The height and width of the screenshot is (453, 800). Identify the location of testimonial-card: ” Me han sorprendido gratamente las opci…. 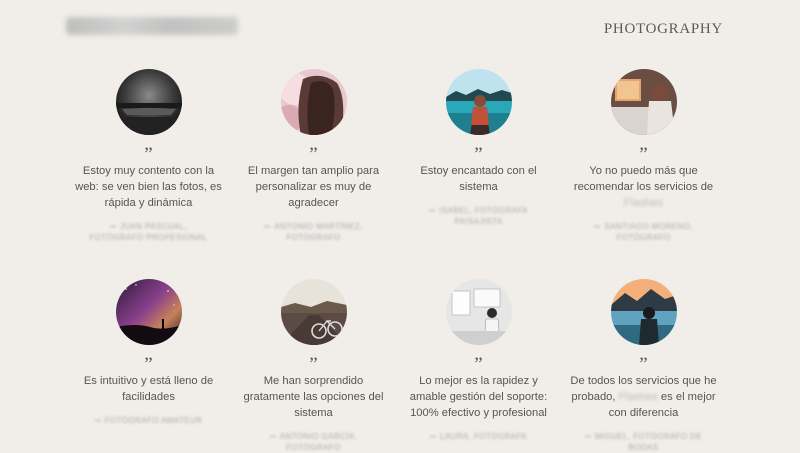
(313, 365).